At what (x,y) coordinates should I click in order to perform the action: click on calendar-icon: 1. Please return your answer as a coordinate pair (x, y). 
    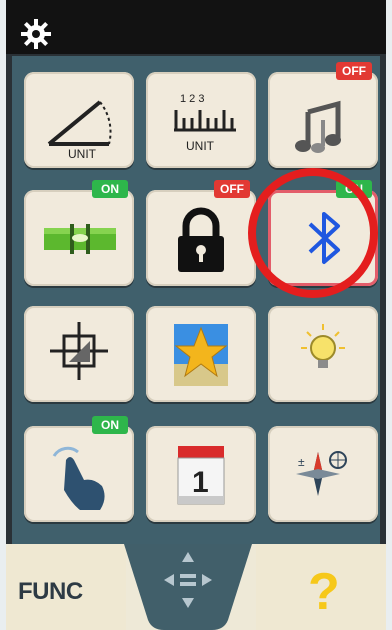
    Looking at the image, I should click on (201, 475).